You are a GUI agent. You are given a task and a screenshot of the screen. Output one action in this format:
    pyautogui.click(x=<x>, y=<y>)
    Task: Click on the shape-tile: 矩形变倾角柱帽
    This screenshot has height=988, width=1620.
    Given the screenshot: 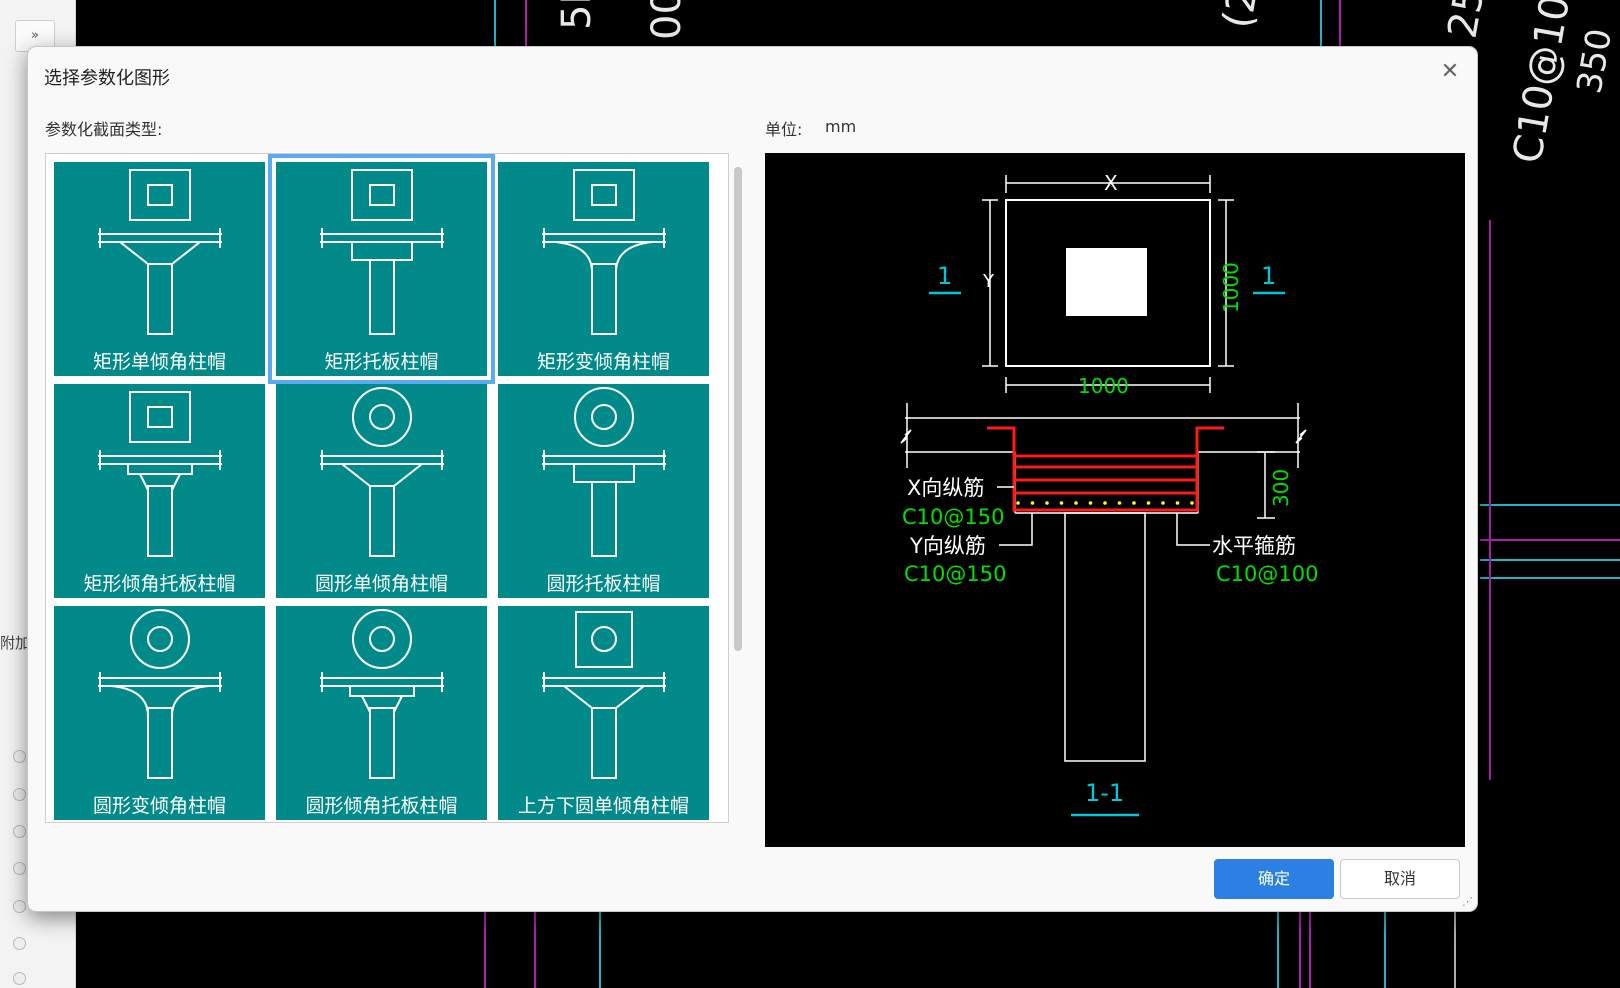 What is the action you would take?
    pyautogui.click(x=603, y=269)
    